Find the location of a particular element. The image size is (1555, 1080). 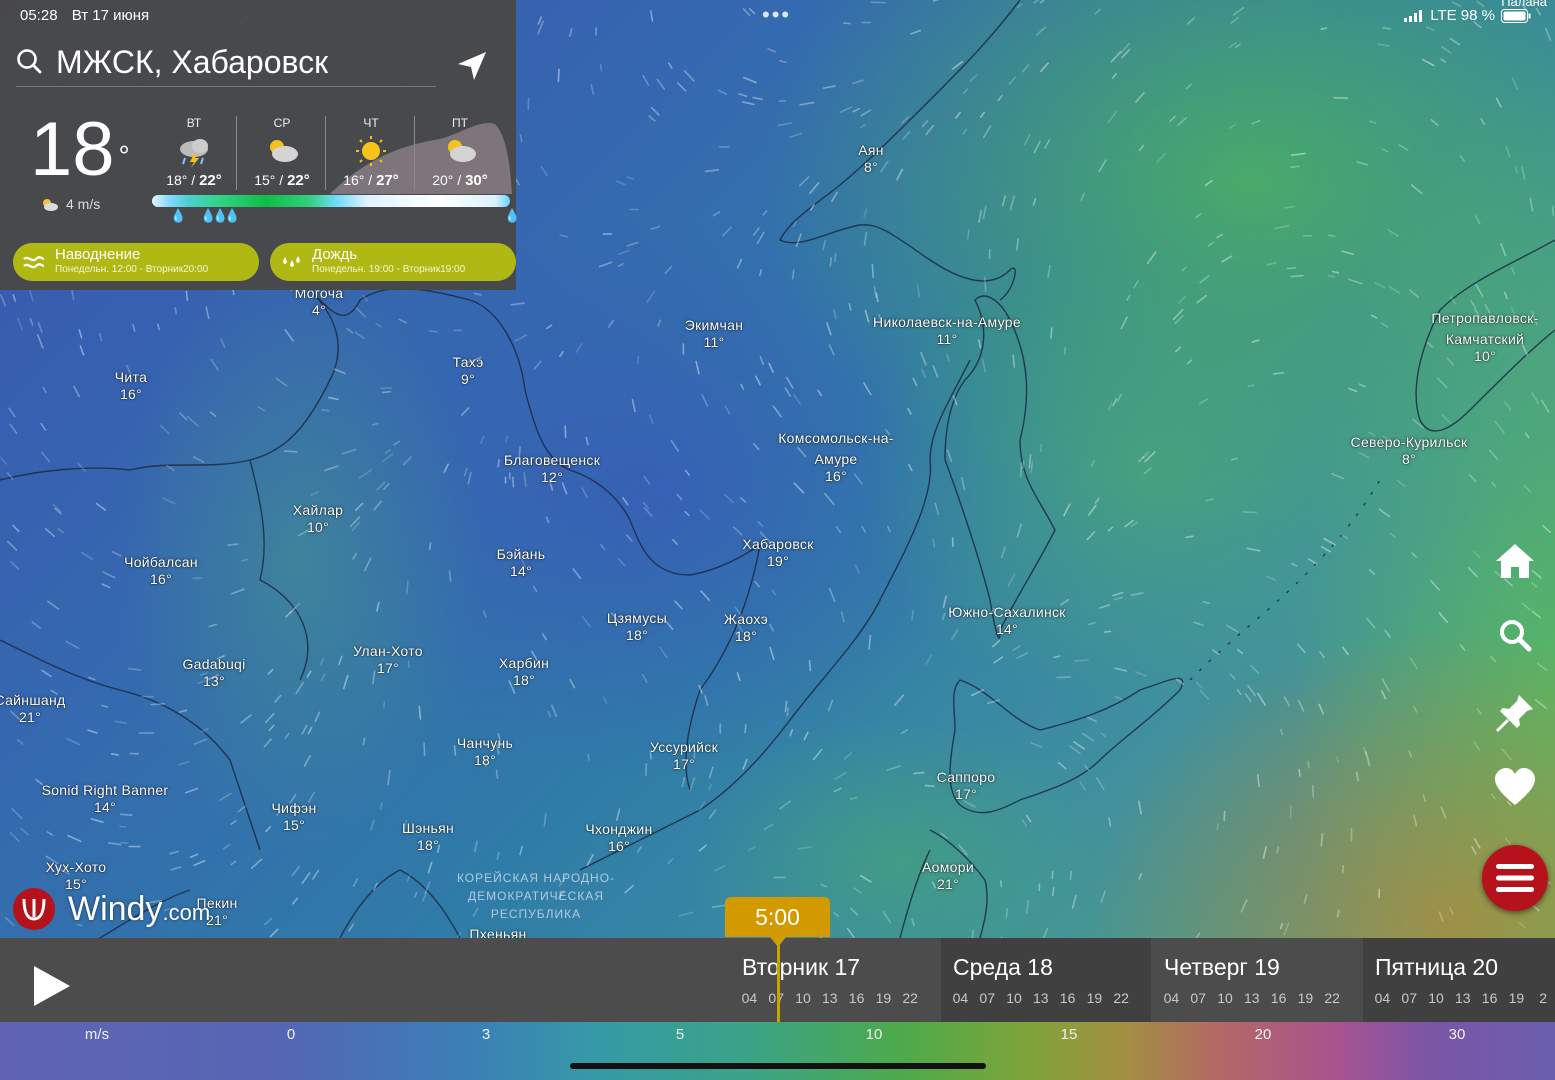

location-search: МЖСК, Хабаровск is located at coordinates (226, 64).